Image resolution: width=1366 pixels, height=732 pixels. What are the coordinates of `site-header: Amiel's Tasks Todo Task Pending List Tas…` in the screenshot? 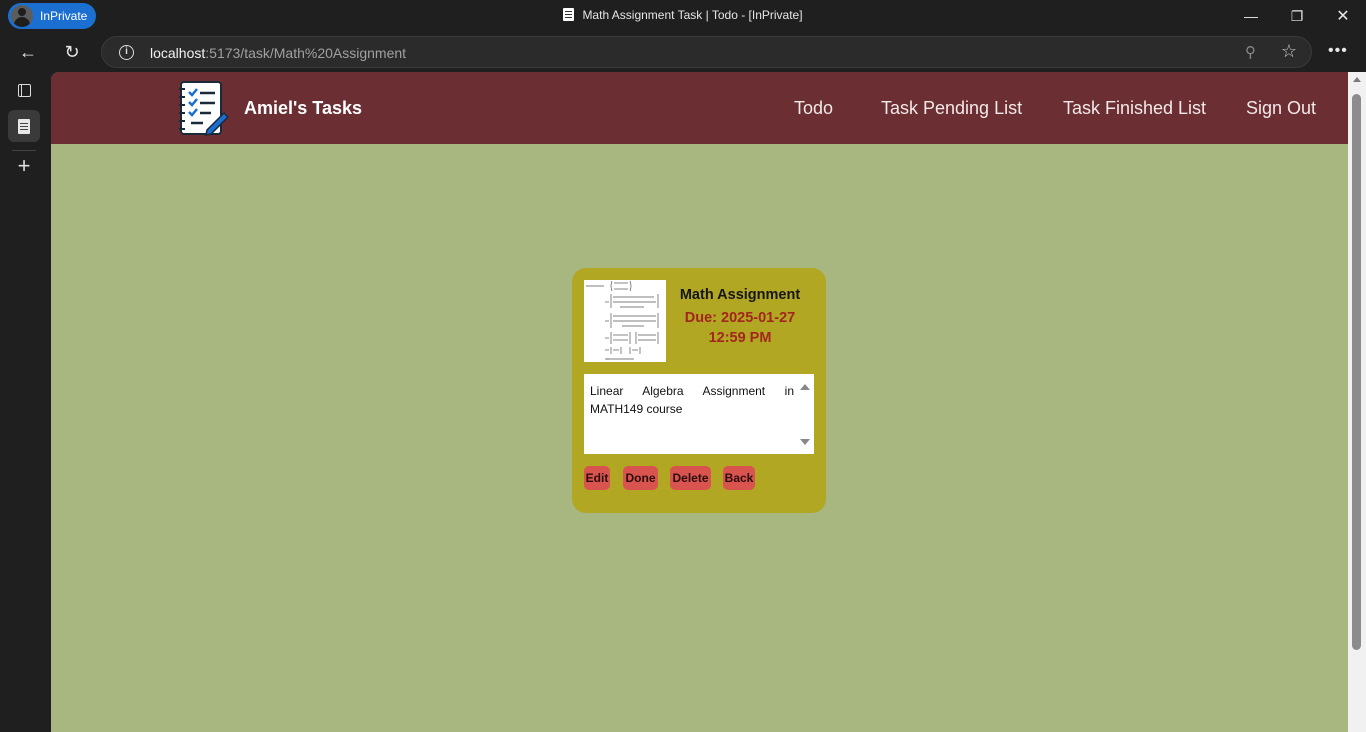 It's located at (699, 108).